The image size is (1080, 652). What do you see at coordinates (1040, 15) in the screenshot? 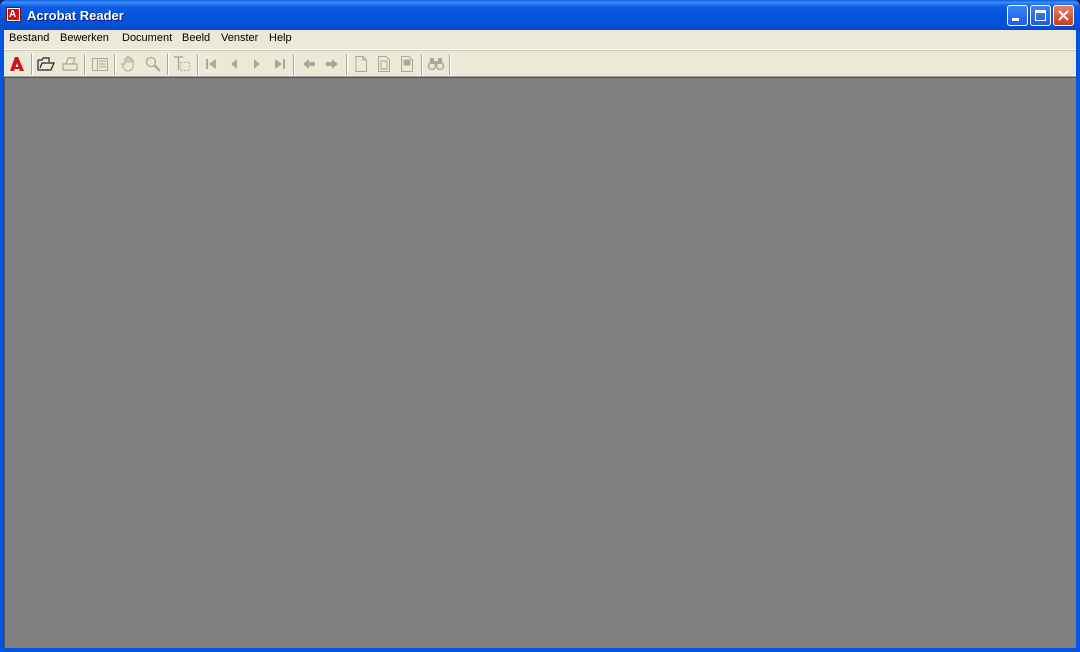
I see `maximize-button` at bounding box center [1040, 15].